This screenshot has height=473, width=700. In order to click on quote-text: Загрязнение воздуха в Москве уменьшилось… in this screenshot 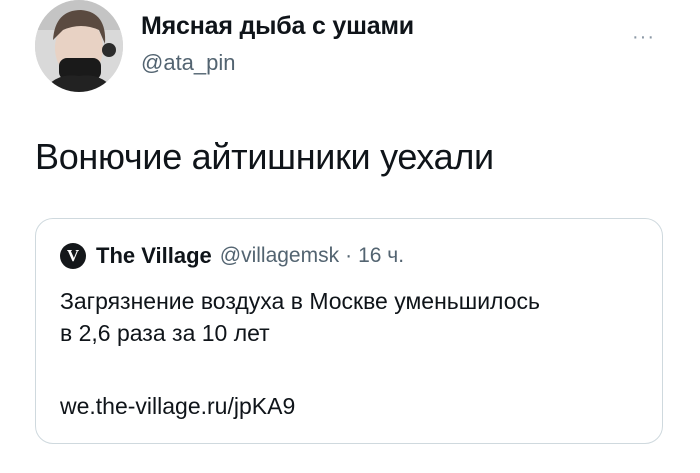, I will do `click(355, 317)`.